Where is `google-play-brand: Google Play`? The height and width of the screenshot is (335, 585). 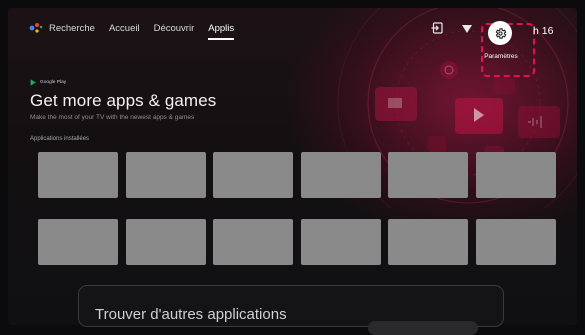
google-play-brand: Google Play is located at coordinates (48, 82).